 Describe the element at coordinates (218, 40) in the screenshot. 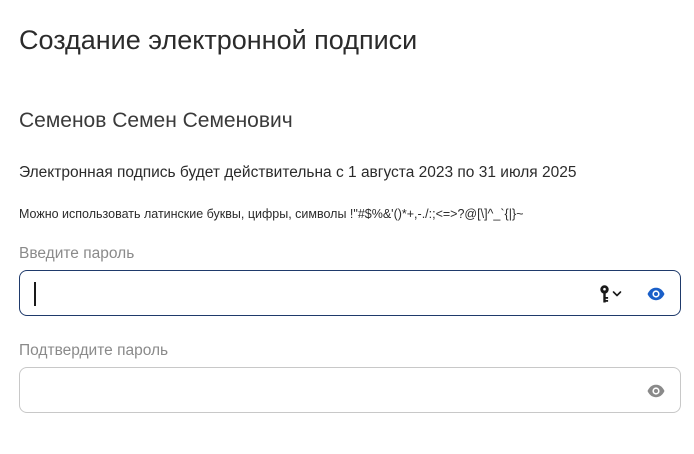

I see `page-title: Создание электронной подписи` at that location.